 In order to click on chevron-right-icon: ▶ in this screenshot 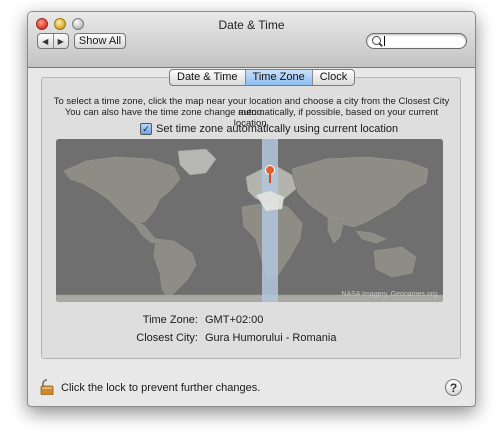, I will do `click(60, 41)`.